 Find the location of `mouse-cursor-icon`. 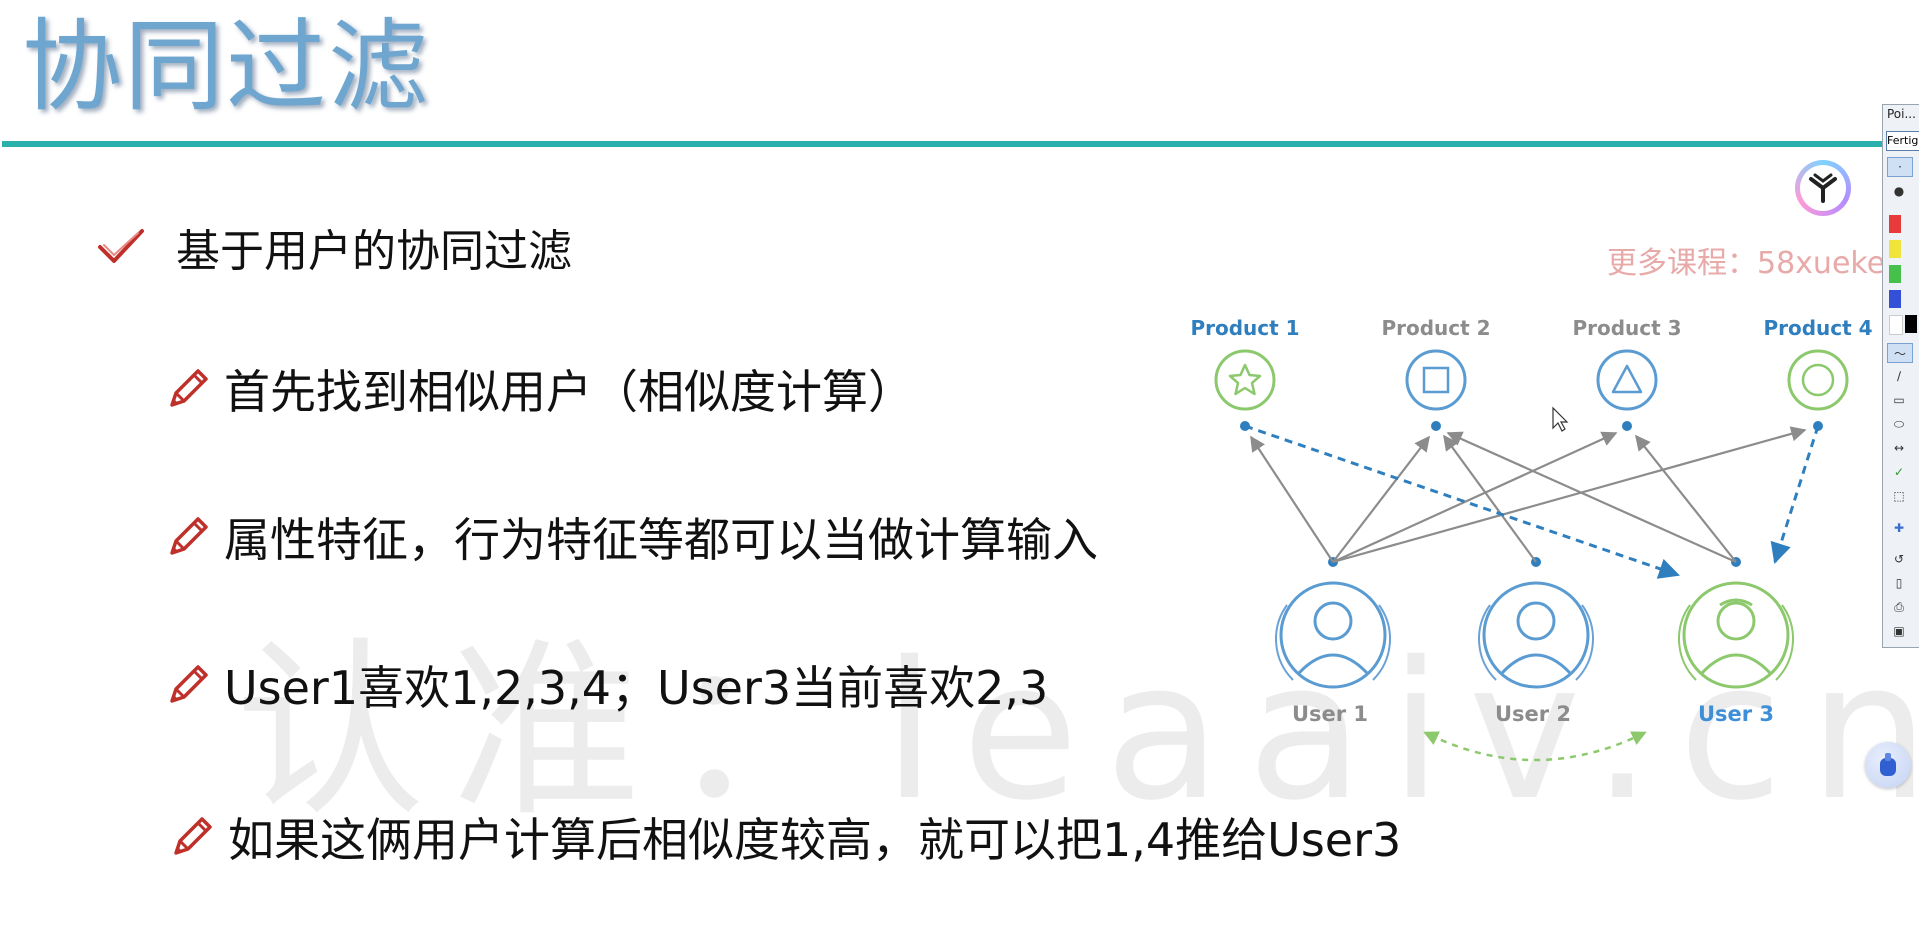

mouse-cursor-icon is located at coordinates (1560, 419).